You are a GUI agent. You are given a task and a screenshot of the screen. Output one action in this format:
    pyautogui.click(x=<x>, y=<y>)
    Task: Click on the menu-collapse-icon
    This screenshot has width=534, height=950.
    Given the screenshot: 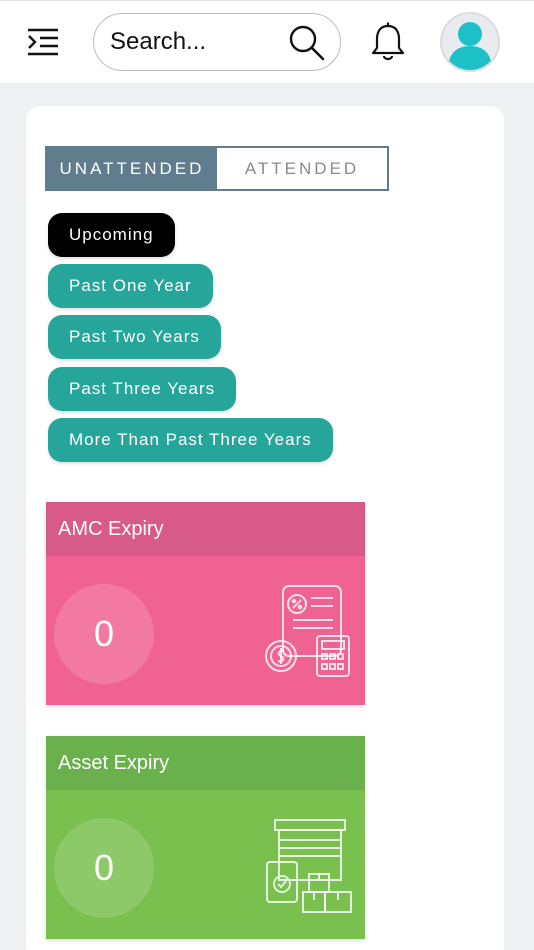 What is the action you would take?
    pyautogui.click(x=43, y=42)
    